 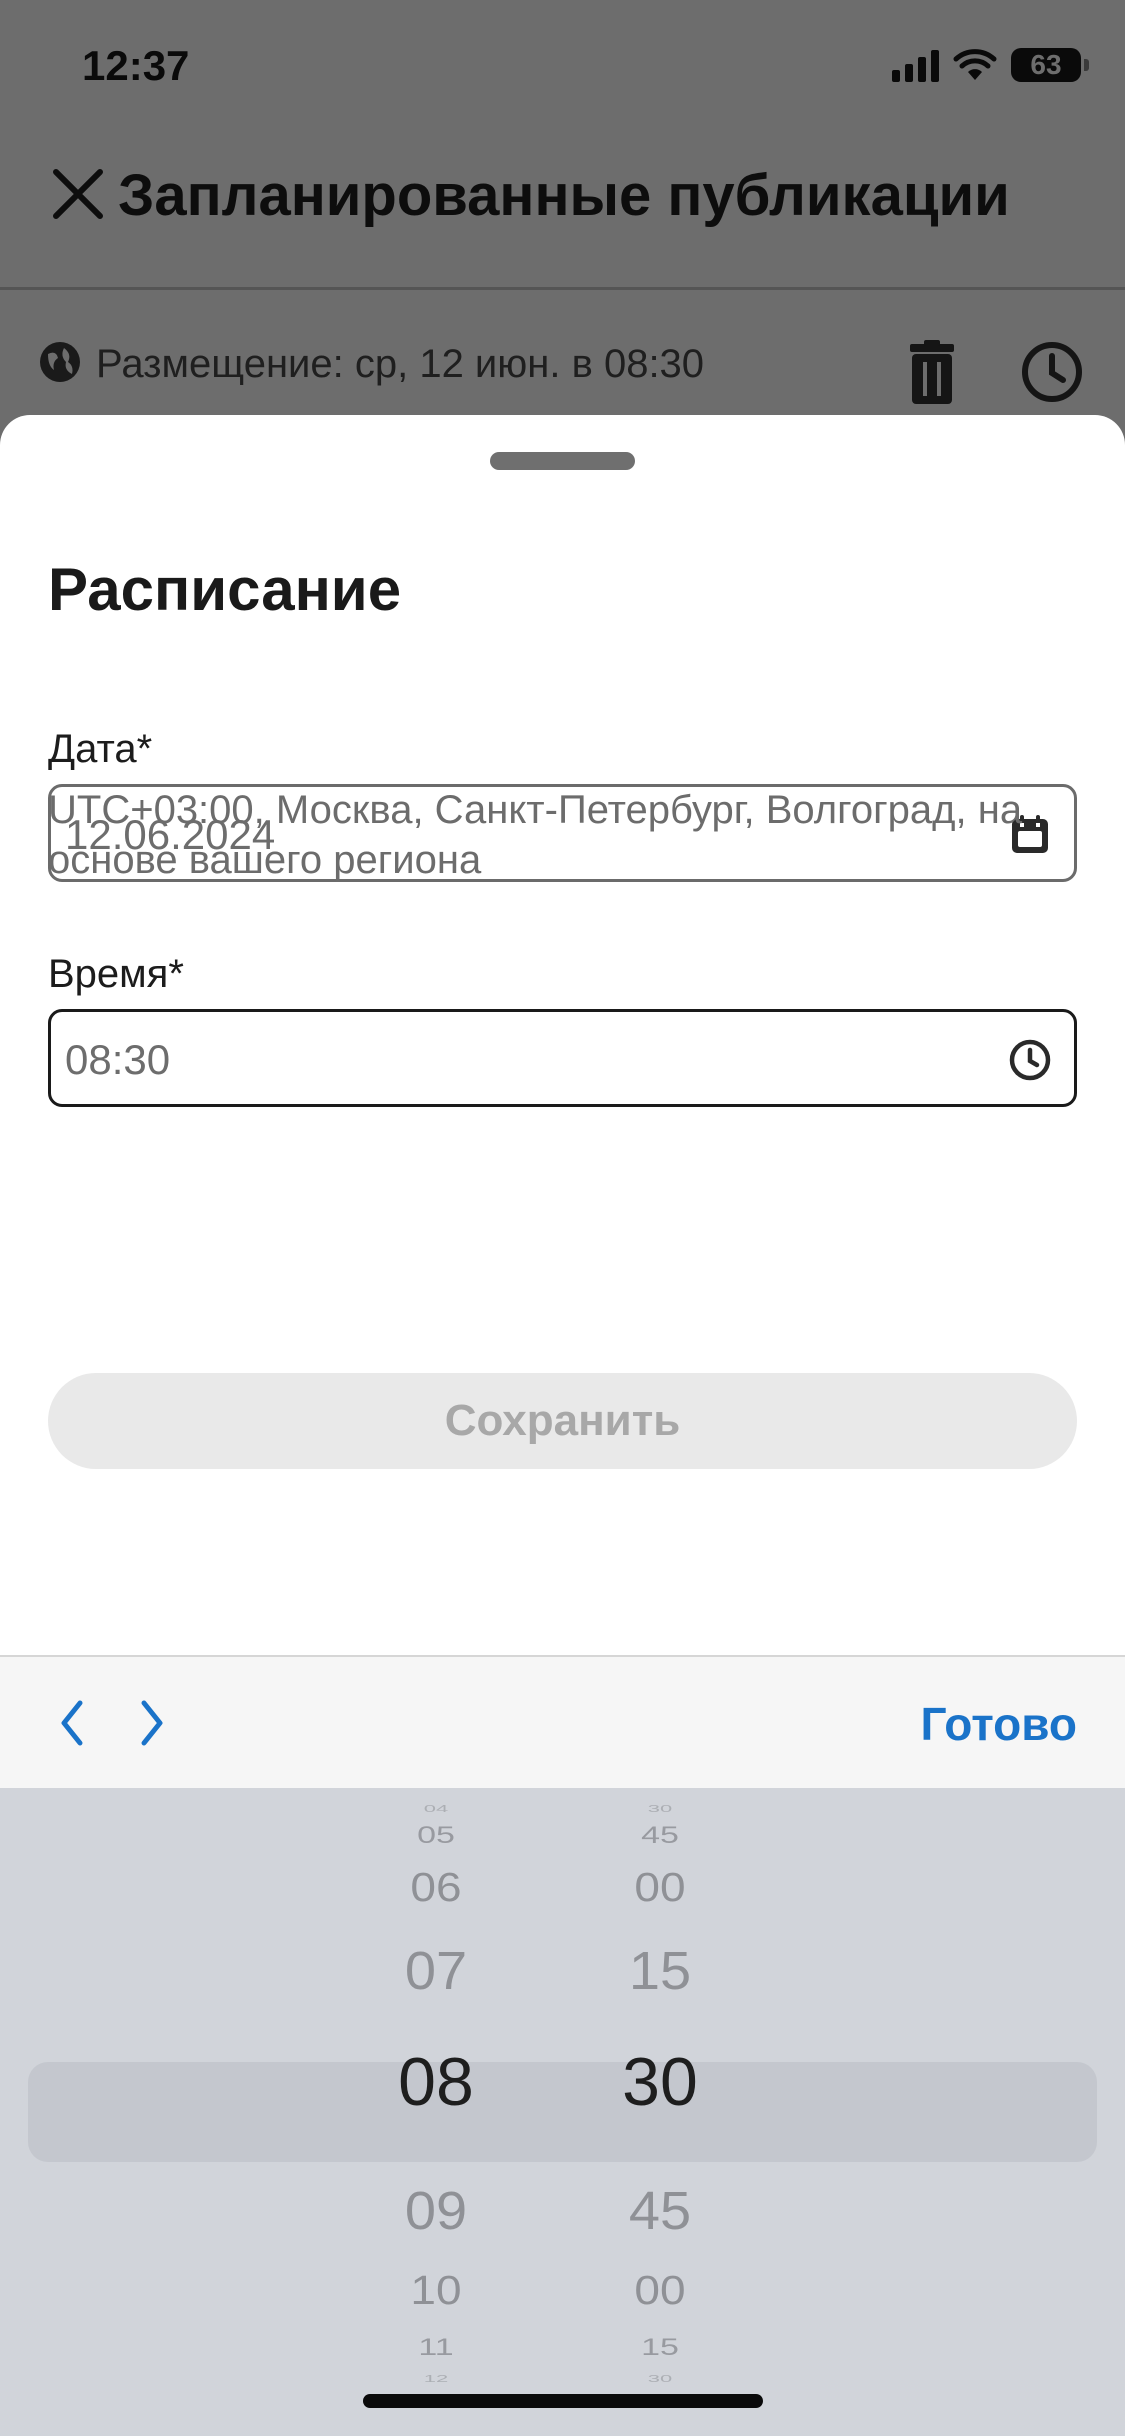 What do you see at coordinates (932, 372) in the screenshot?
I see `trash-icon` at bounding box center [932, 372].